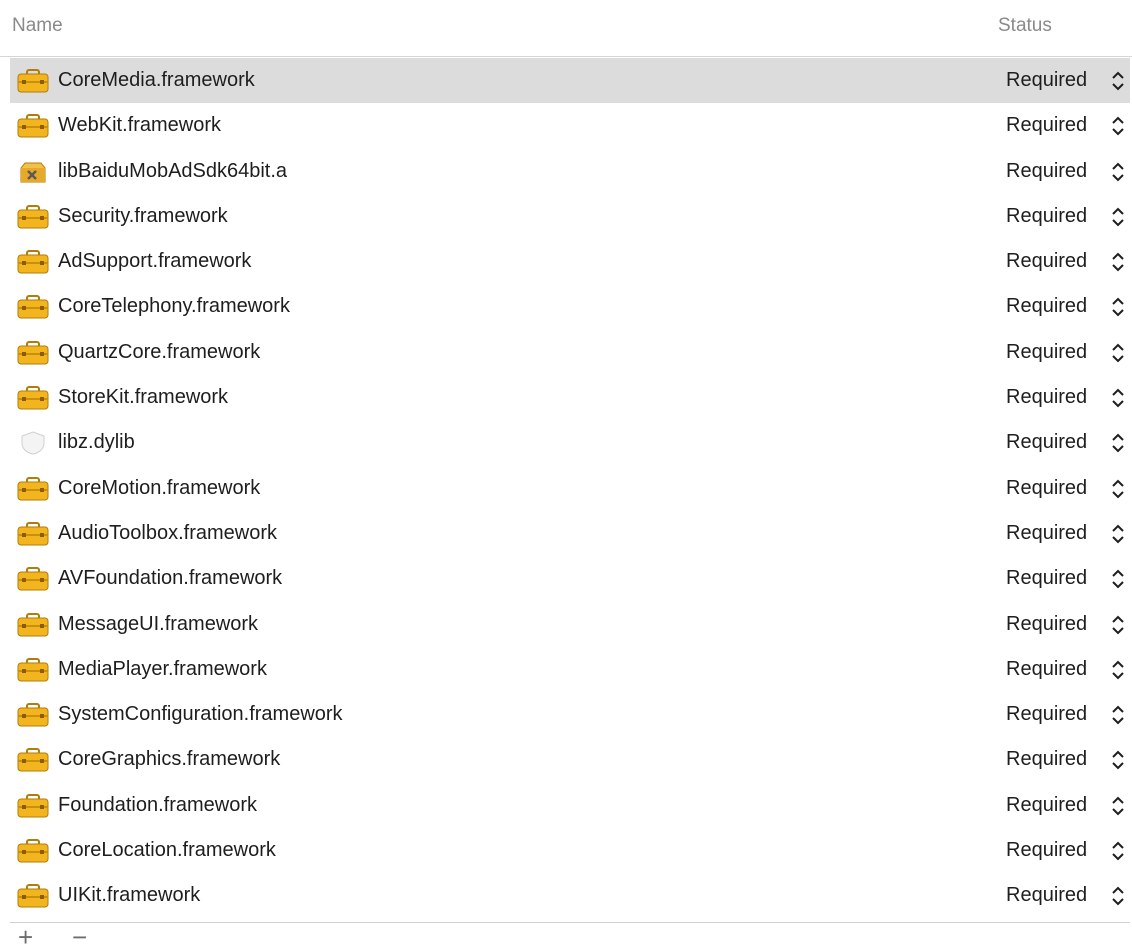 This screenshot has width=1132, height=946. Describe the element at coordinates (173, 170) in the screenshot. I see `library-name: libBaiduMobAdSdk64bit.a` at that location.